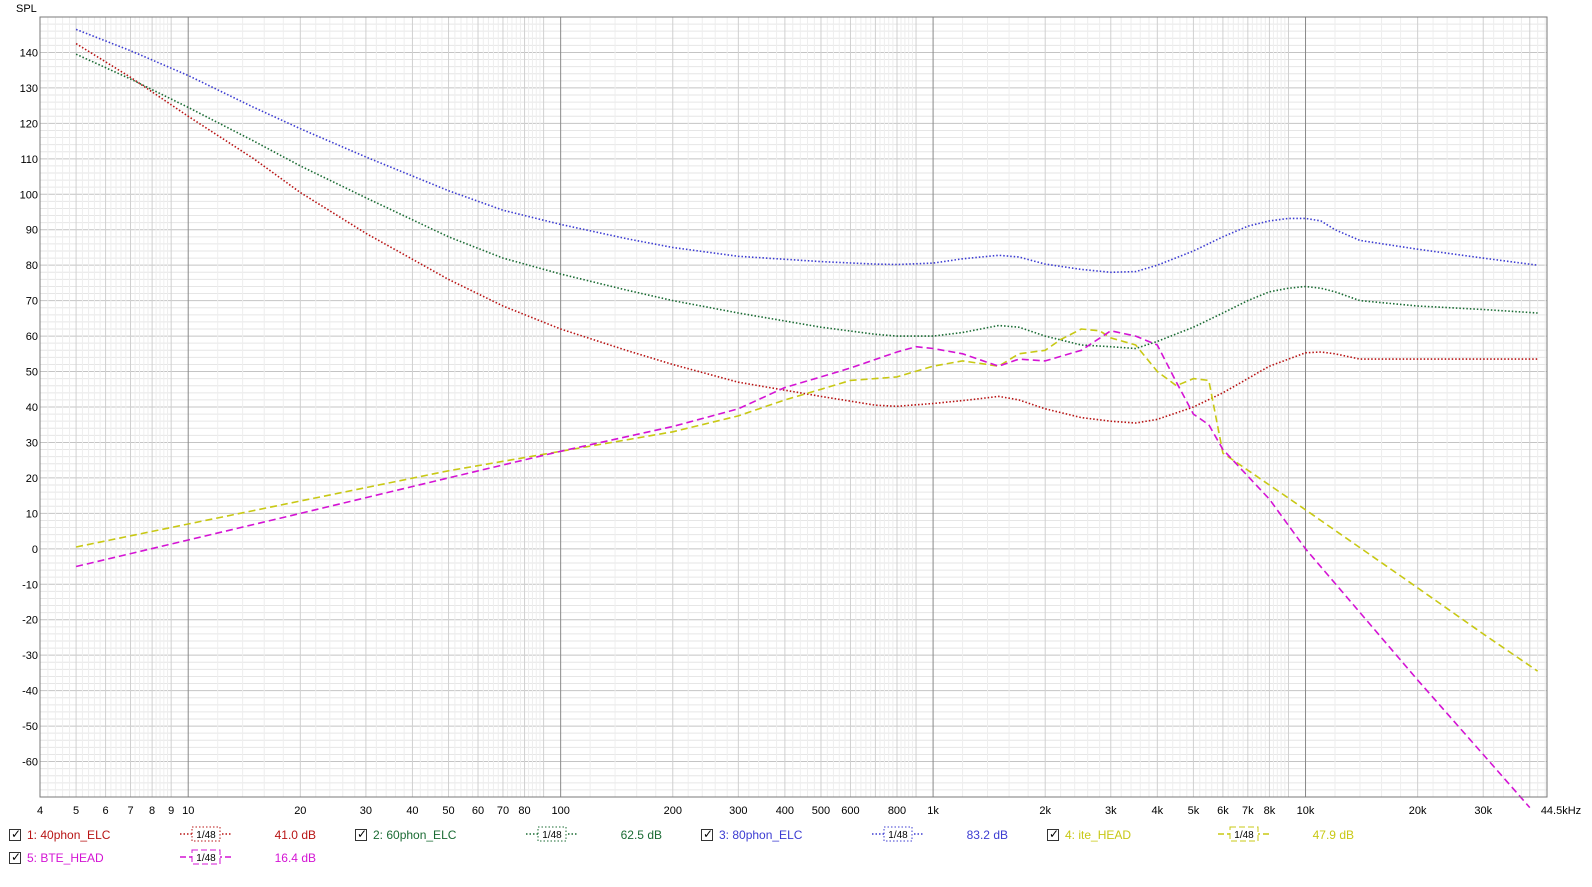 The width and height of the screenshot is (1592, 887). Describe the element at coordinates (821, 811) in the screenshot. I see `x-tick-label: 500` at that location.